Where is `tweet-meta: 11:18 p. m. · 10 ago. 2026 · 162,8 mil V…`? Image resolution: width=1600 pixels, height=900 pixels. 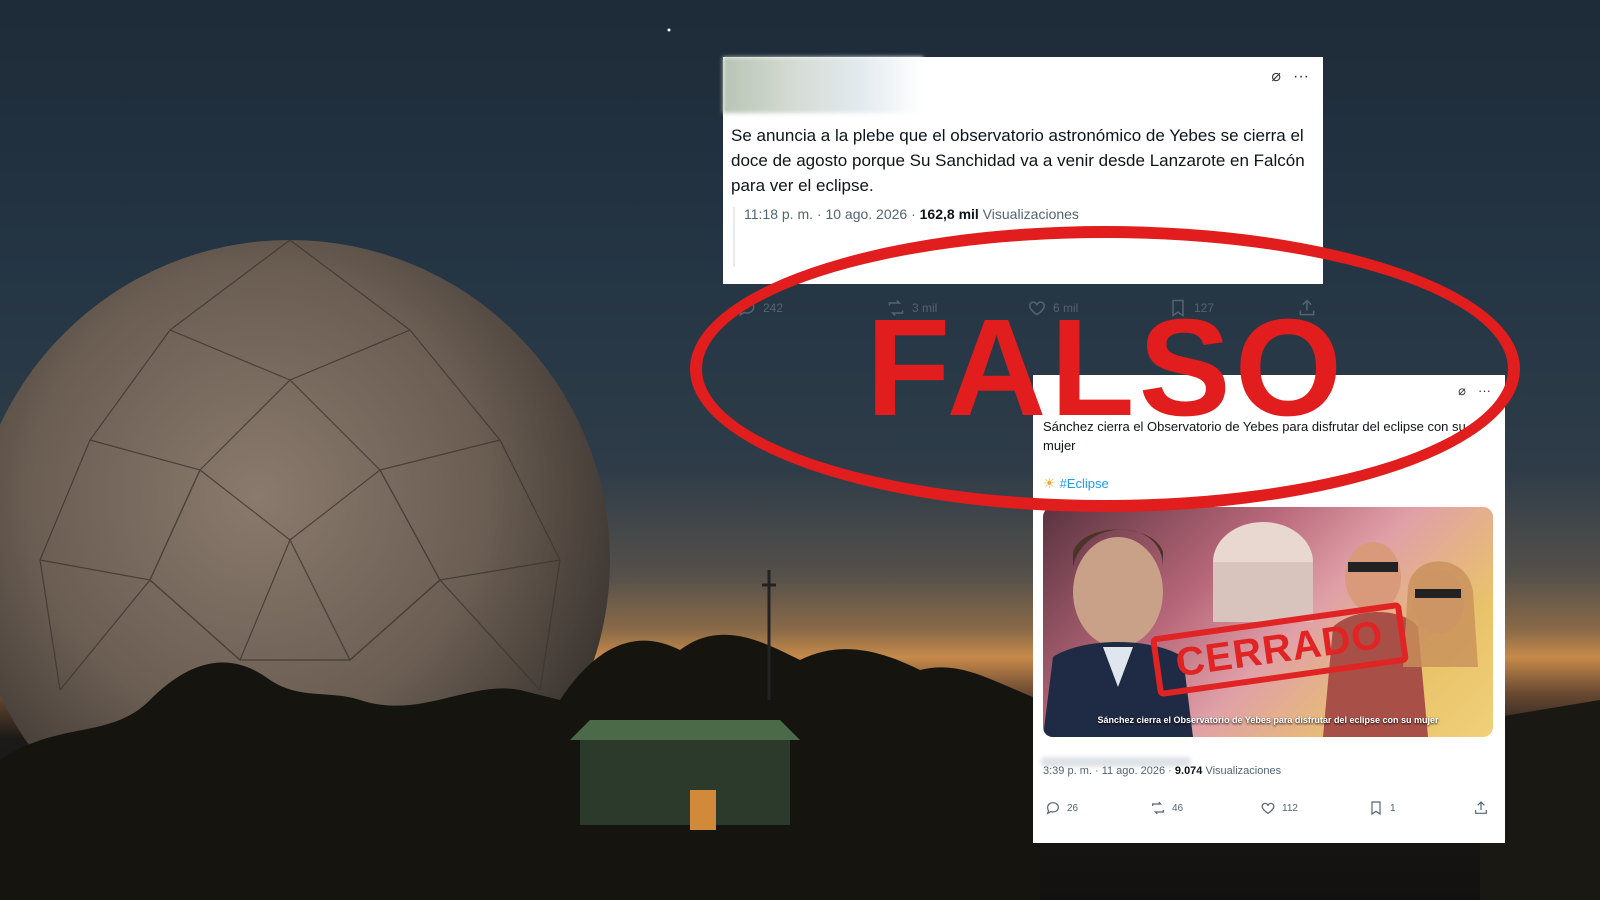 tweet-meta: 11:18 p. m. · 10 ago. 2026 · 162,8 mil V… is located at coordinates (911, 214).